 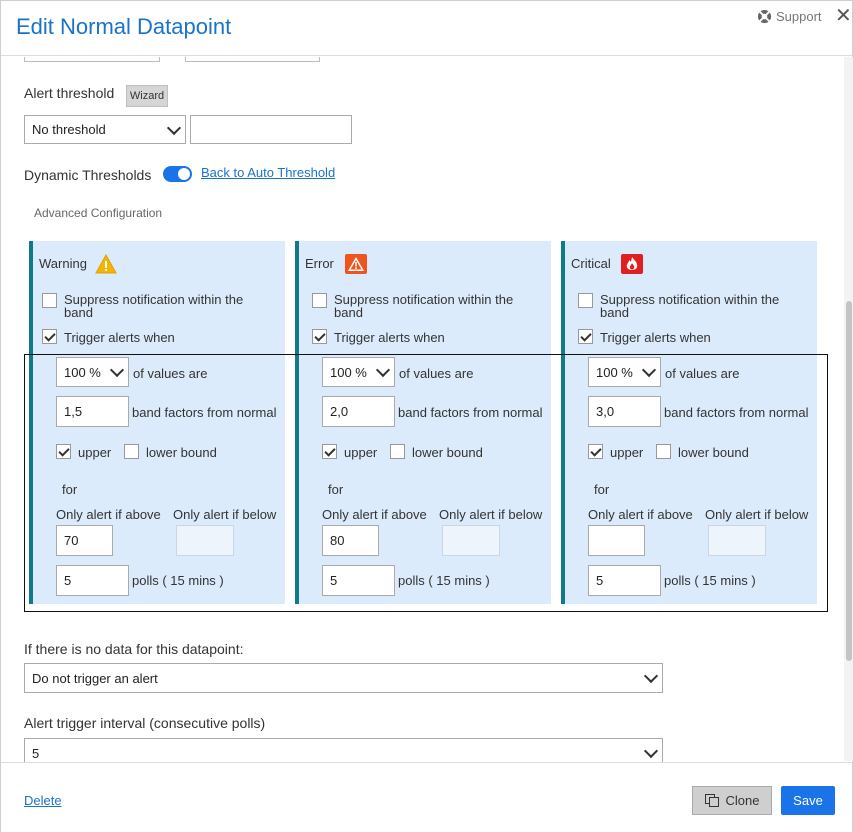 What do you see at coordinates (98, 213) in the screenshot?
I see `advanced-configuration-label: Advanced Configuration` at bounding box center [98, 213].